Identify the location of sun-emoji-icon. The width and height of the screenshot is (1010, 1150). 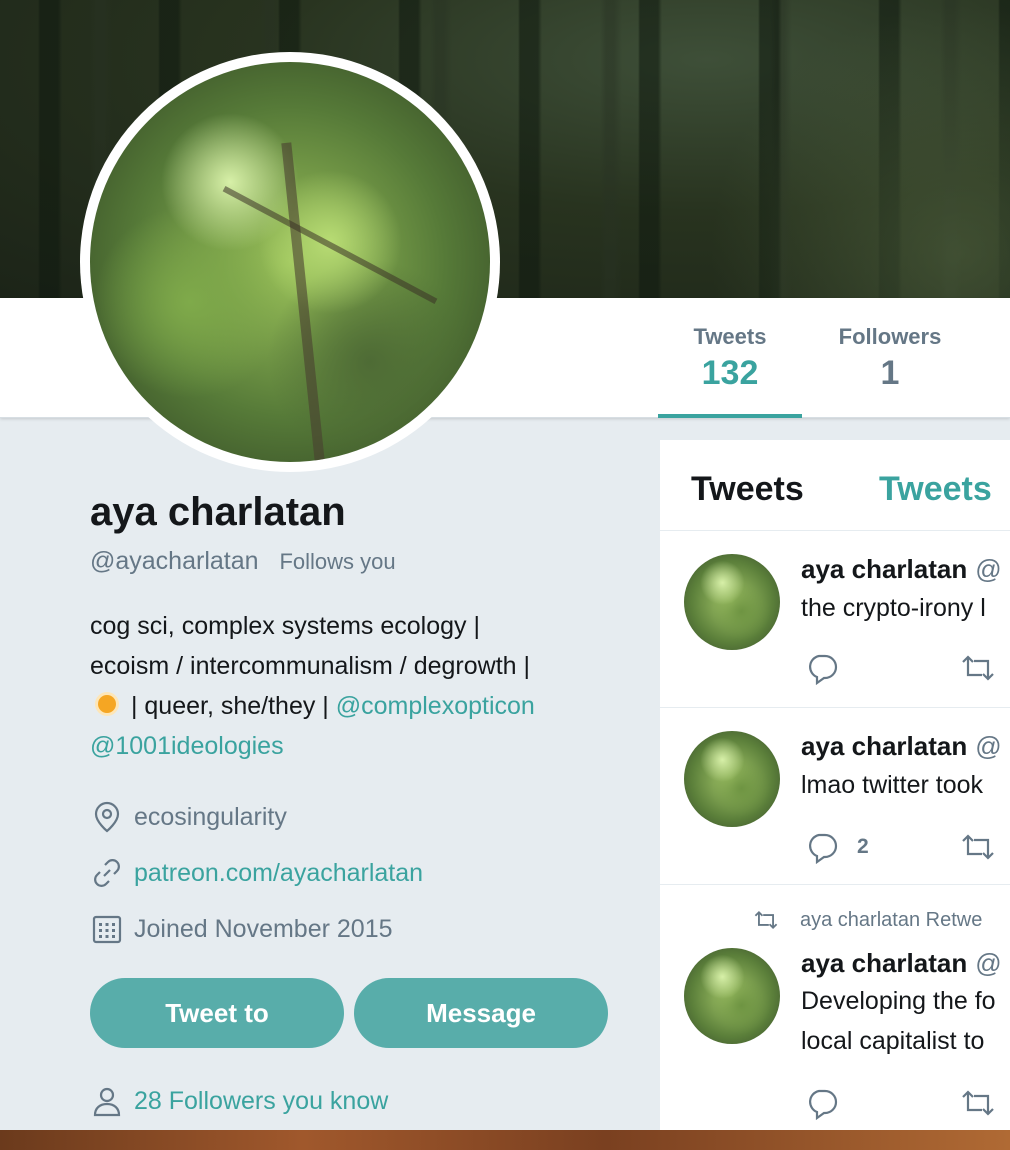
(107, 704).